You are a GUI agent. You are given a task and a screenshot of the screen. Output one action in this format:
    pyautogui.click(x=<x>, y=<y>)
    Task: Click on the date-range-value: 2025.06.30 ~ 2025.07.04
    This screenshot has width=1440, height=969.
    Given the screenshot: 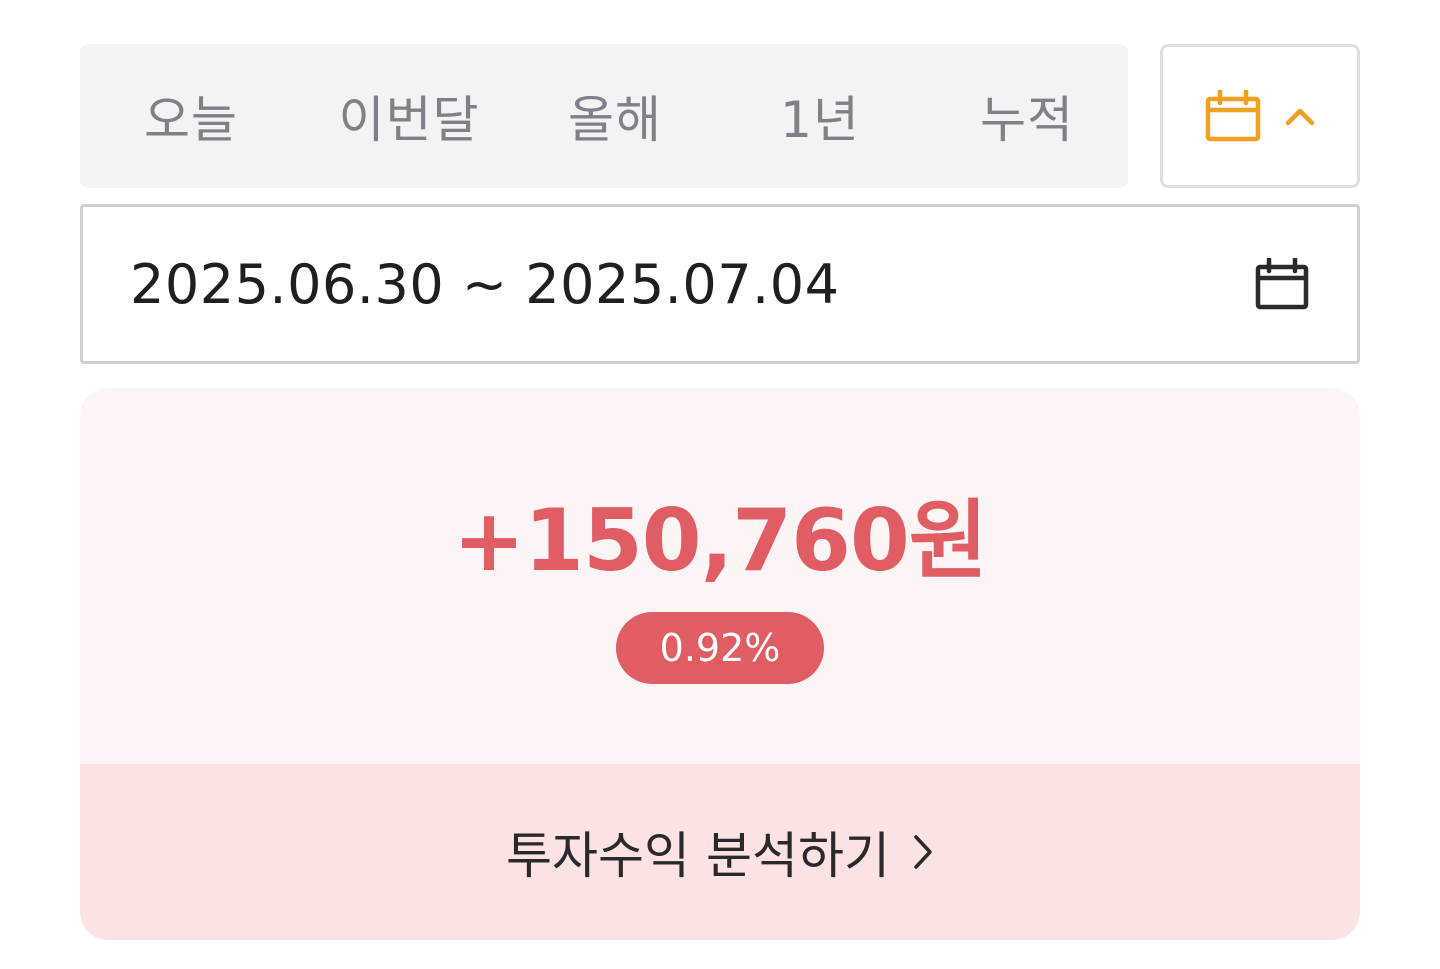 What is the action you would take?
    pyautogui.click(x=485, y=284)
    